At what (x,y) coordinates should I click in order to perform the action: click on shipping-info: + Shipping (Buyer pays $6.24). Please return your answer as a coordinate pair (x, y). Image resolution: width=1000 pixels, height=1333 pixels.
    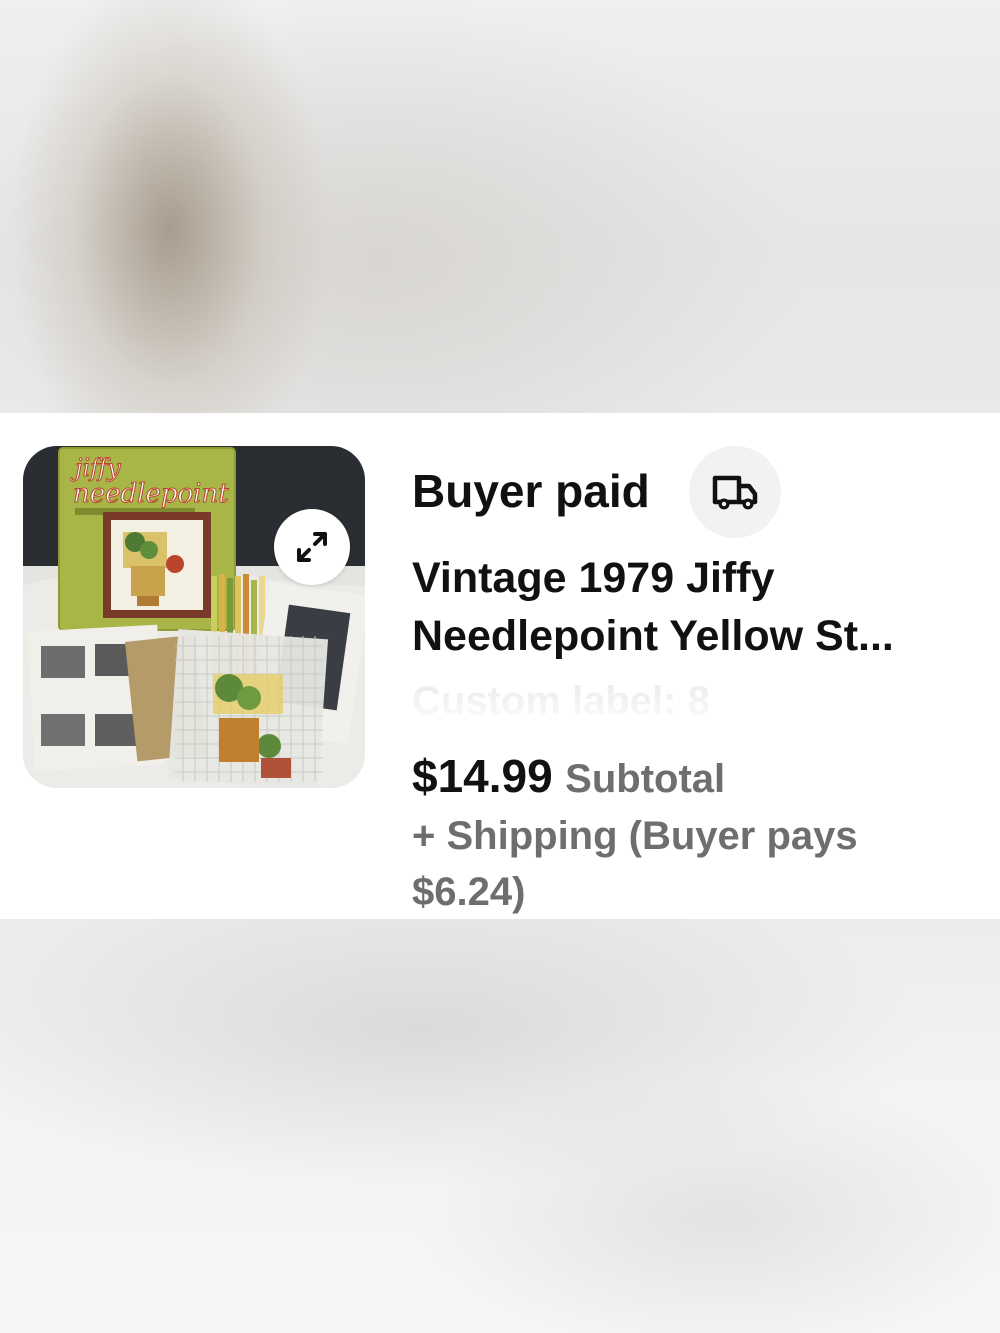
    Looking at the image, I should click on (692, 864).